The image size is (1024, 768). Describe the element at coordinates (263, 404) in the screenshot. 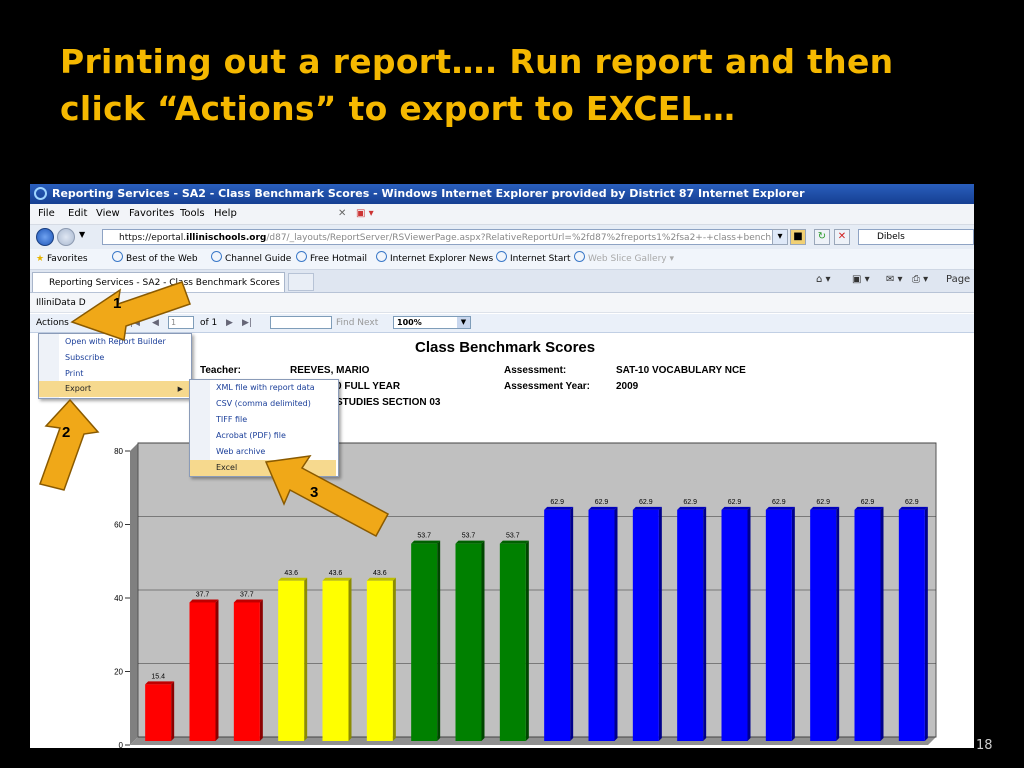

I see `export-csv: CSV (comma delimited)` at that location.